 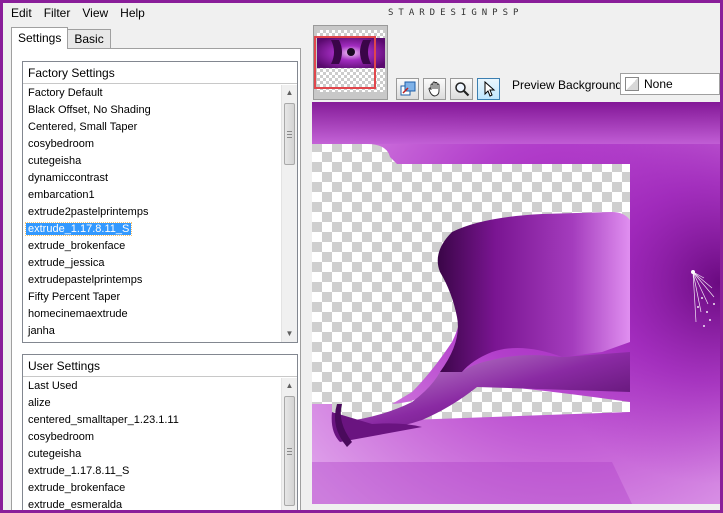 What do you see at coordinates (103, 420) in the screenshot?
I see `user-settings-item-label: centered_smalltaper_1.23.1.11` at bounding box center [103, 420].